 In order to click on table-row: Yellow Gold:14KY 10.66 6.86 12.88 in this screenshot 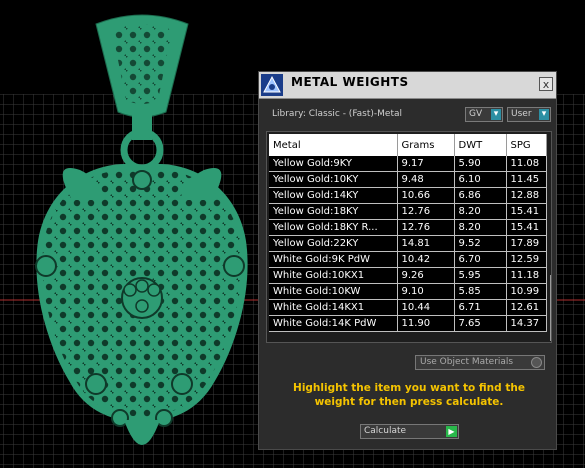, I will do `click(408, 195)`.